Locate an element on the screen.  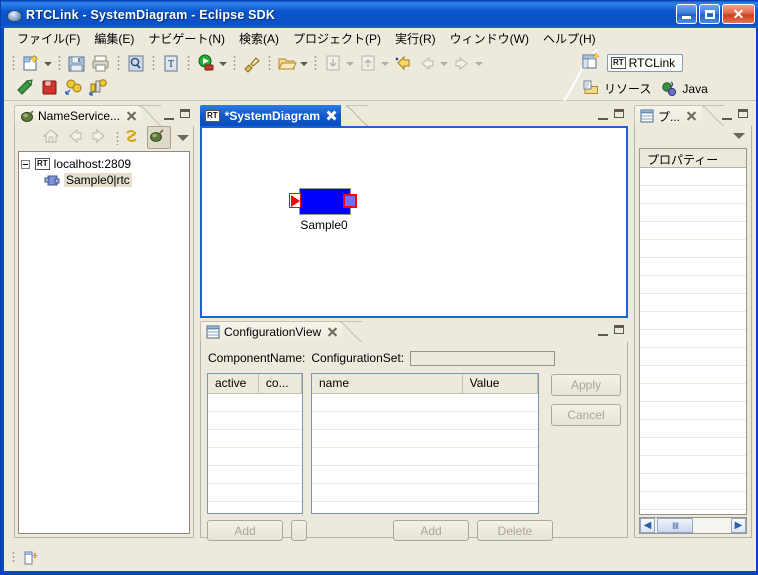
configuration-param-table: name Value is located at coordinates (425, 446).